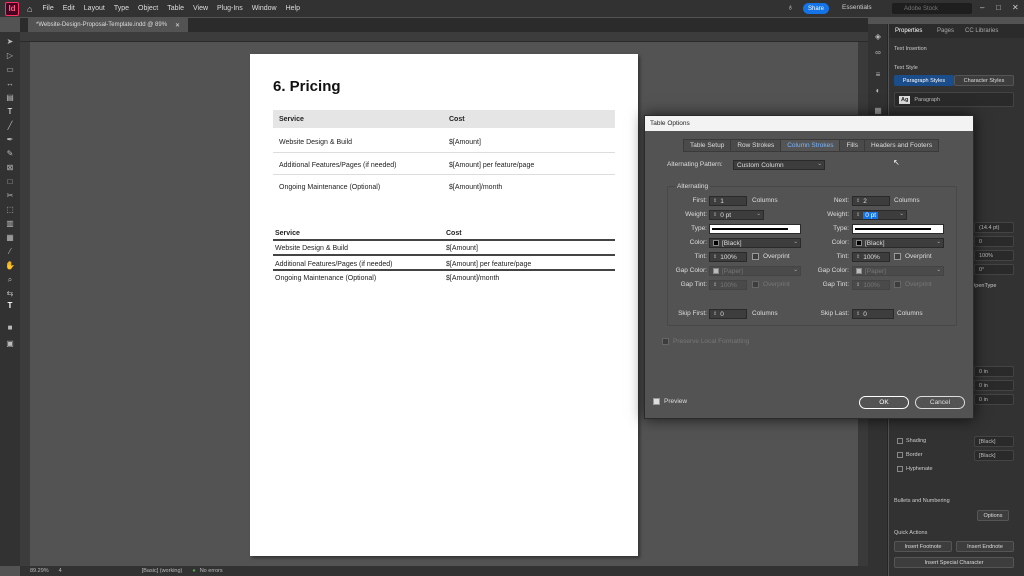 The height and width of the screenshot is (576, 1024). I want to click on selection-tool-icon: ➤, so click(10, 41).